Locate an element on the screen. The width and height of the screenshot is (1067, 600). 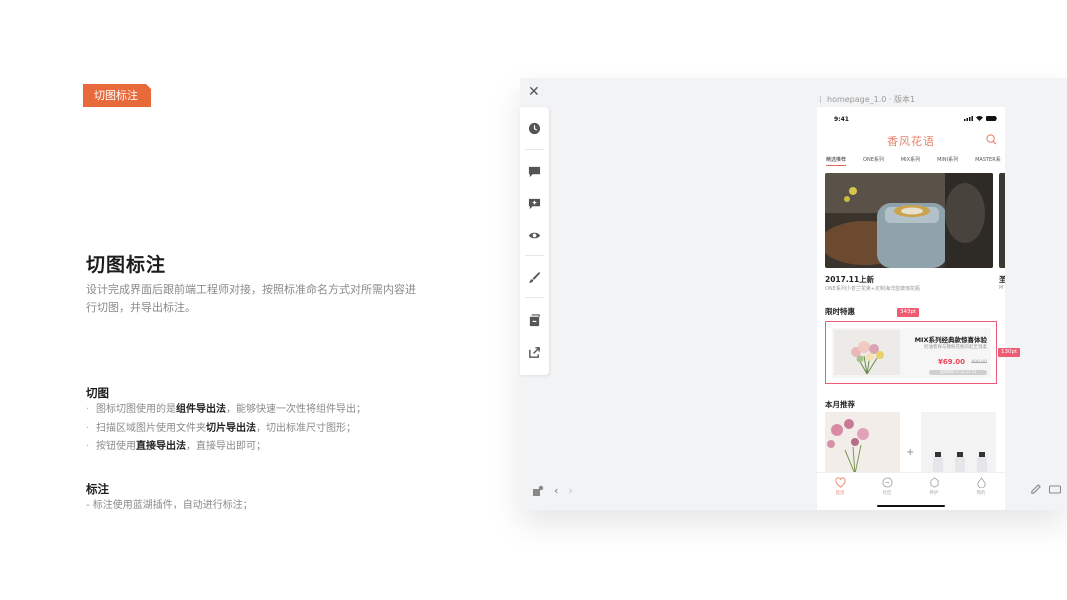
status-bar: 9:41 is located at coordinates (911, 119).